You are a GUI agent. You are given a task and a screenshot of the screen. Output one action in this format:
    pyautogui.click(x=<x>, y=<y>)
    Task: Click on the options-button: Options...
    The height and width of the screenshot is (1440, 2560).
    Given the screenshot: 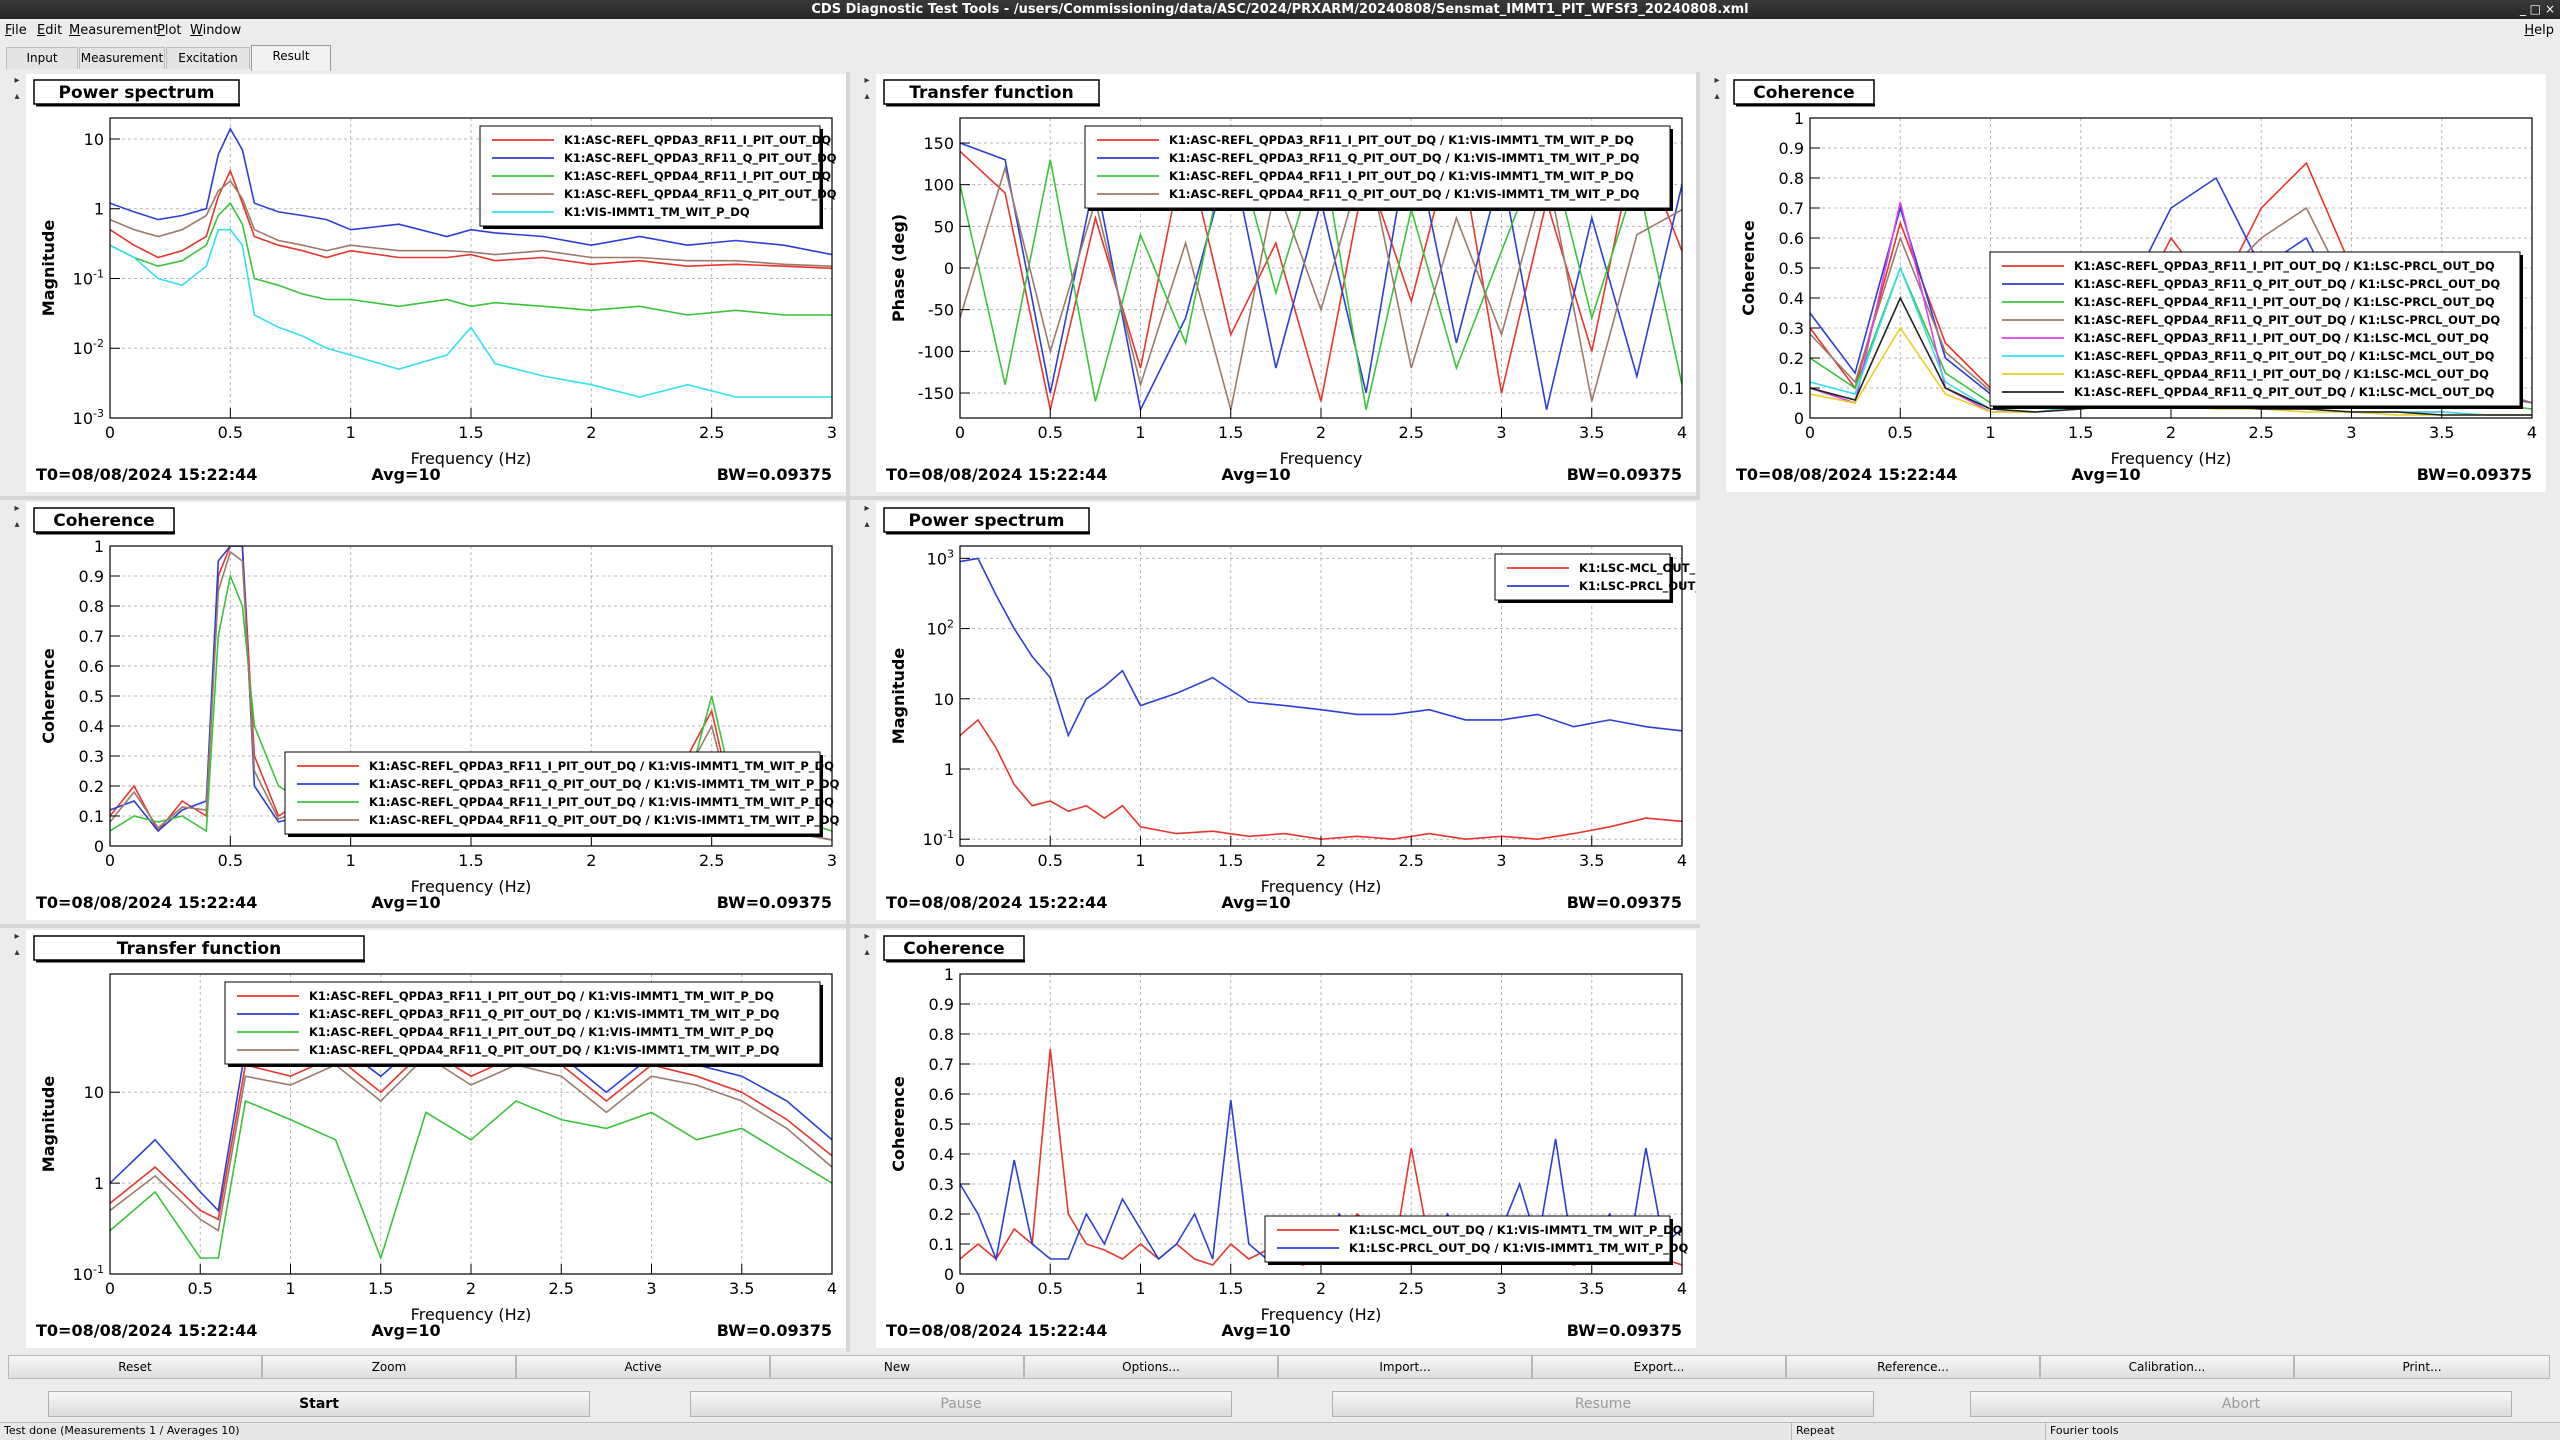 What is the action you would take?
    pyautogui.click(x=1151, y=1367)
    